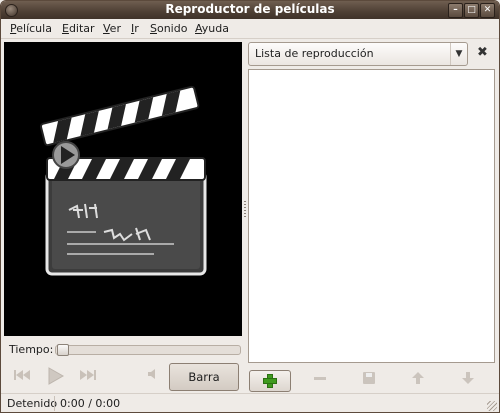 The width and height of the screenshot is (500, 413). I want to click on menu-ayuda: Ayuda, so click(212, 28).